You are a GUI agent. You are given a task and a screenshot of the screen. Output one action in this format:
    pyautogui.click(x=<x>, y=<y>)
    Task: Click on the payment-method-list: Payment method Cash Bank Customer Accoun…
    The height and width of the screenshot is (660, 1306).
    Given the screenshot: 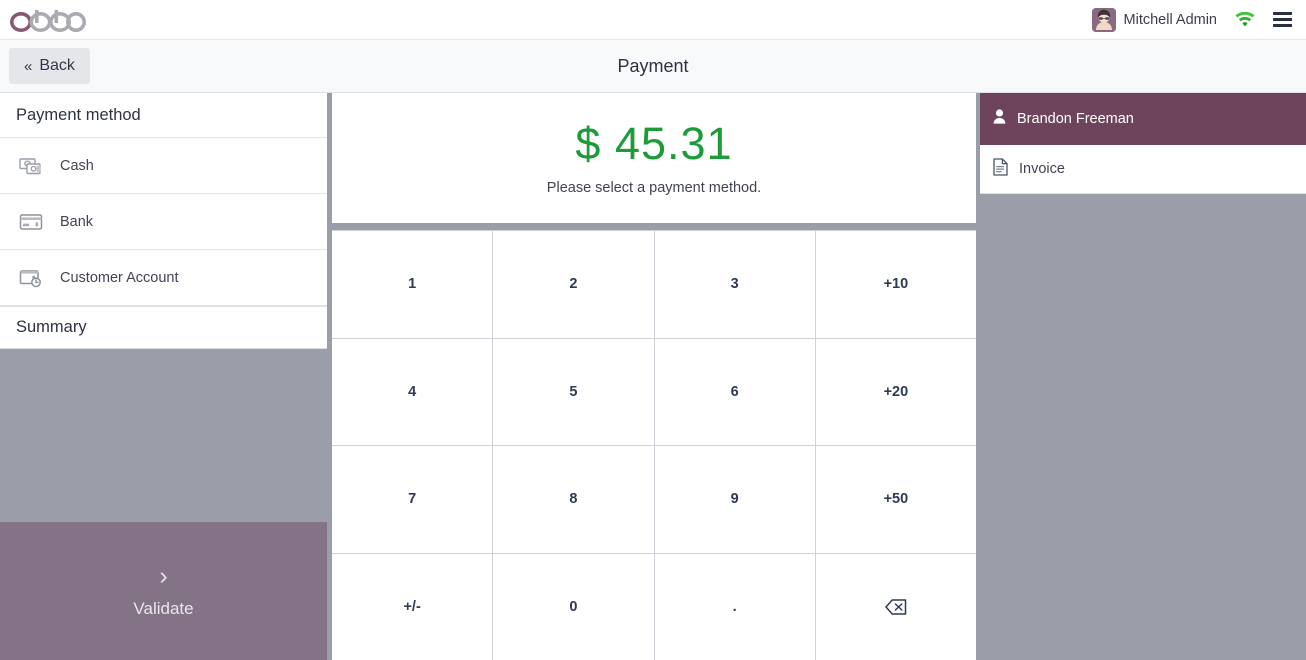 What is the action you would take?
    pyautogui.click(x=163, y=200)
    